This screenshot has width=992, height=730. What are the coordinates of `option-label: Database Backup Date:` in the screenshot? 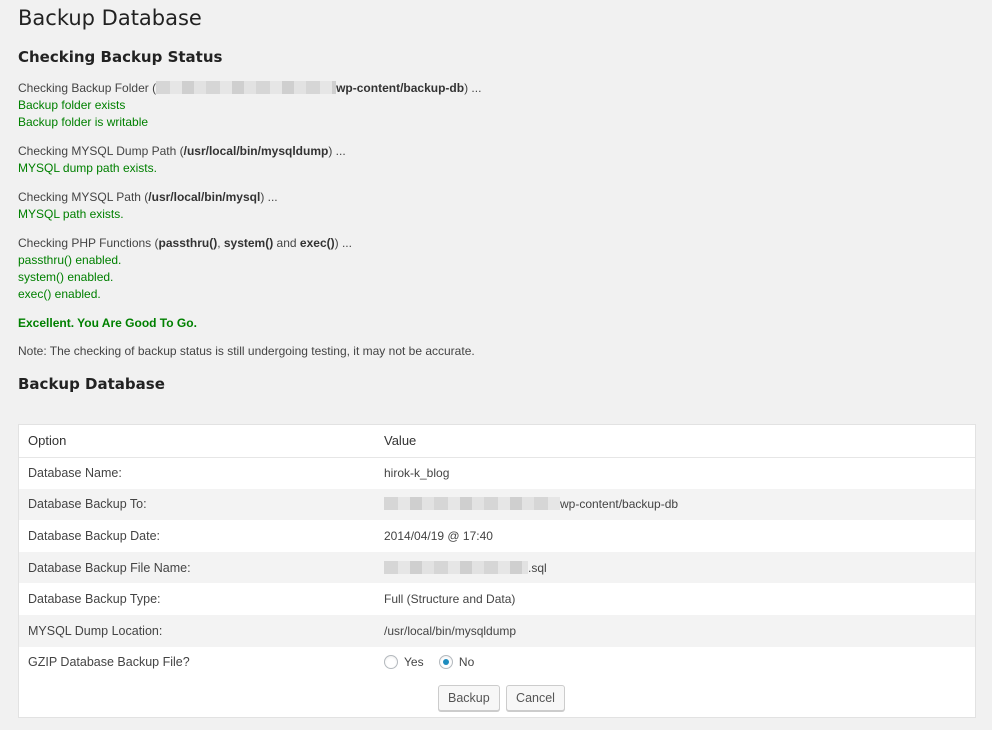 It's located at (94, 535).